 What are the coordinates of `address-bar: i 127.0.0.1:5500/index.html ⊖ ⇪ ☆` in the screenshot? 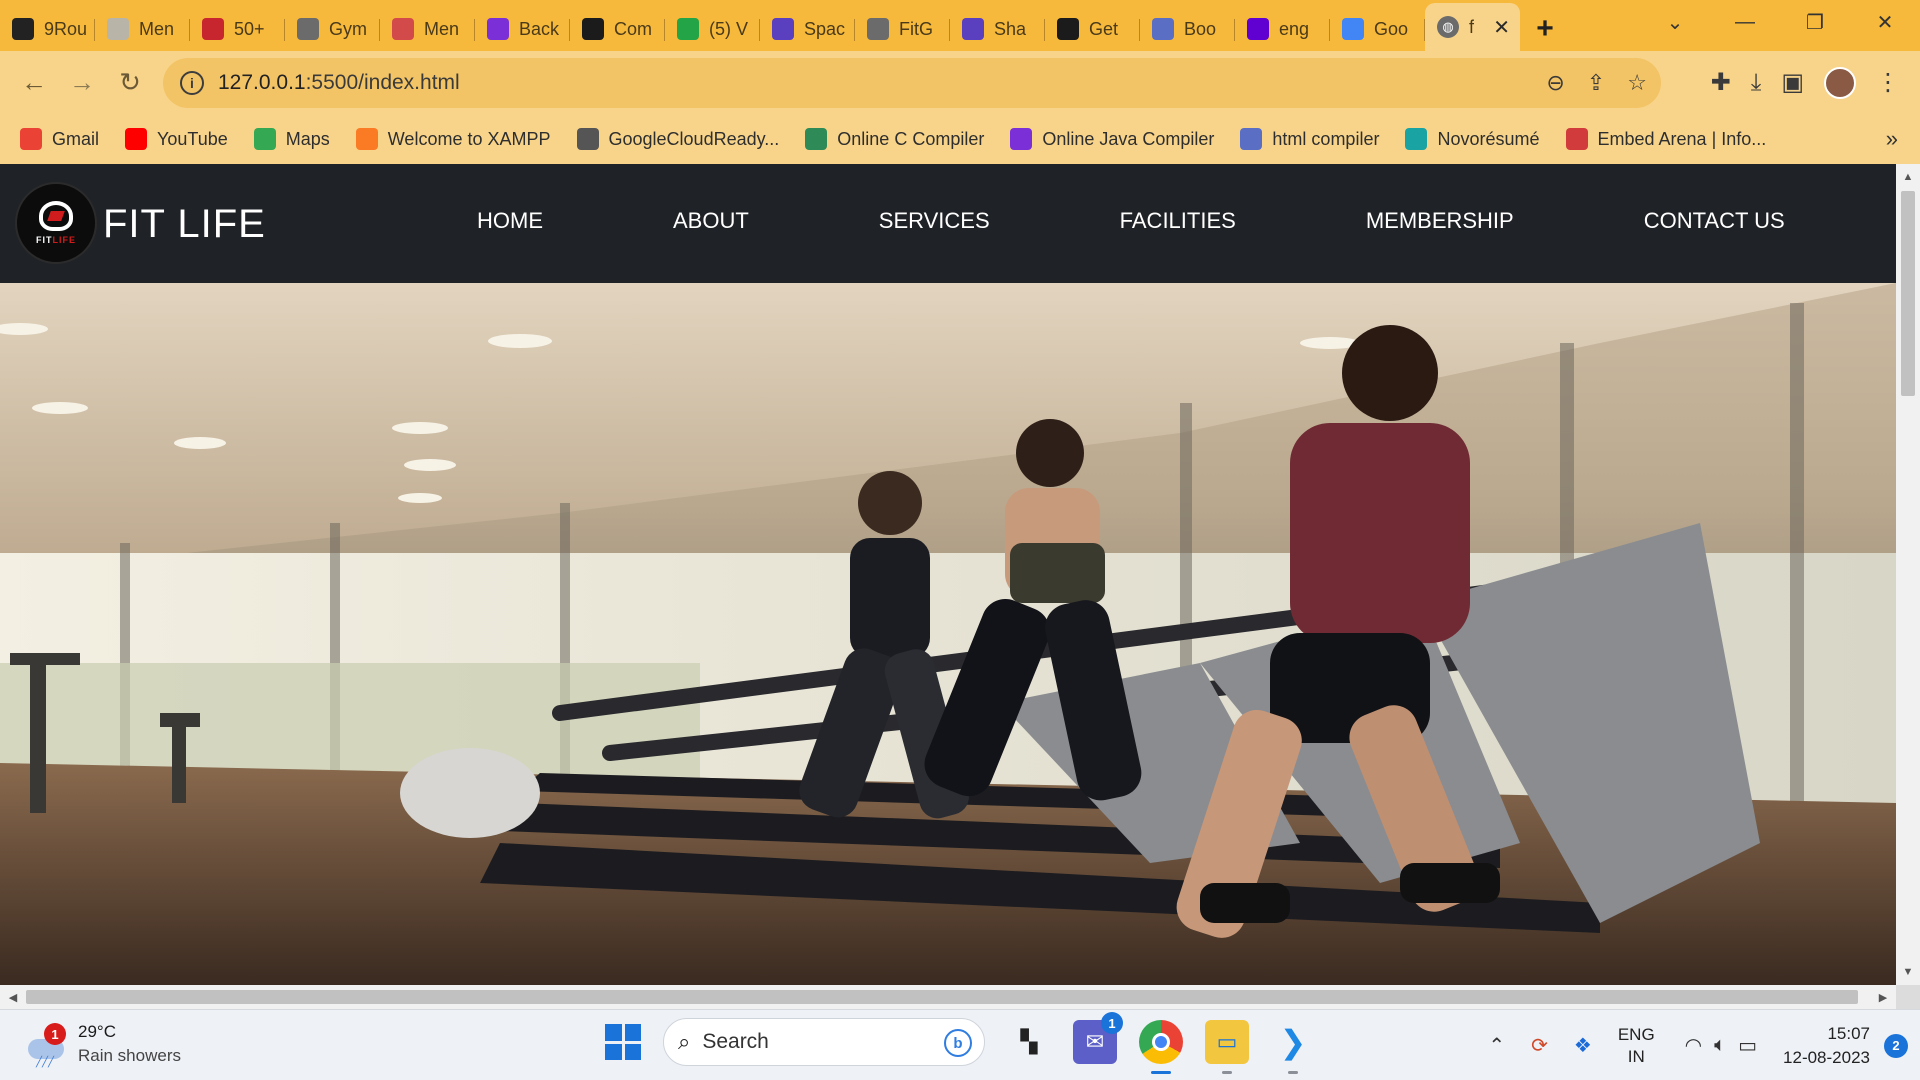 It's located at (912, 83).